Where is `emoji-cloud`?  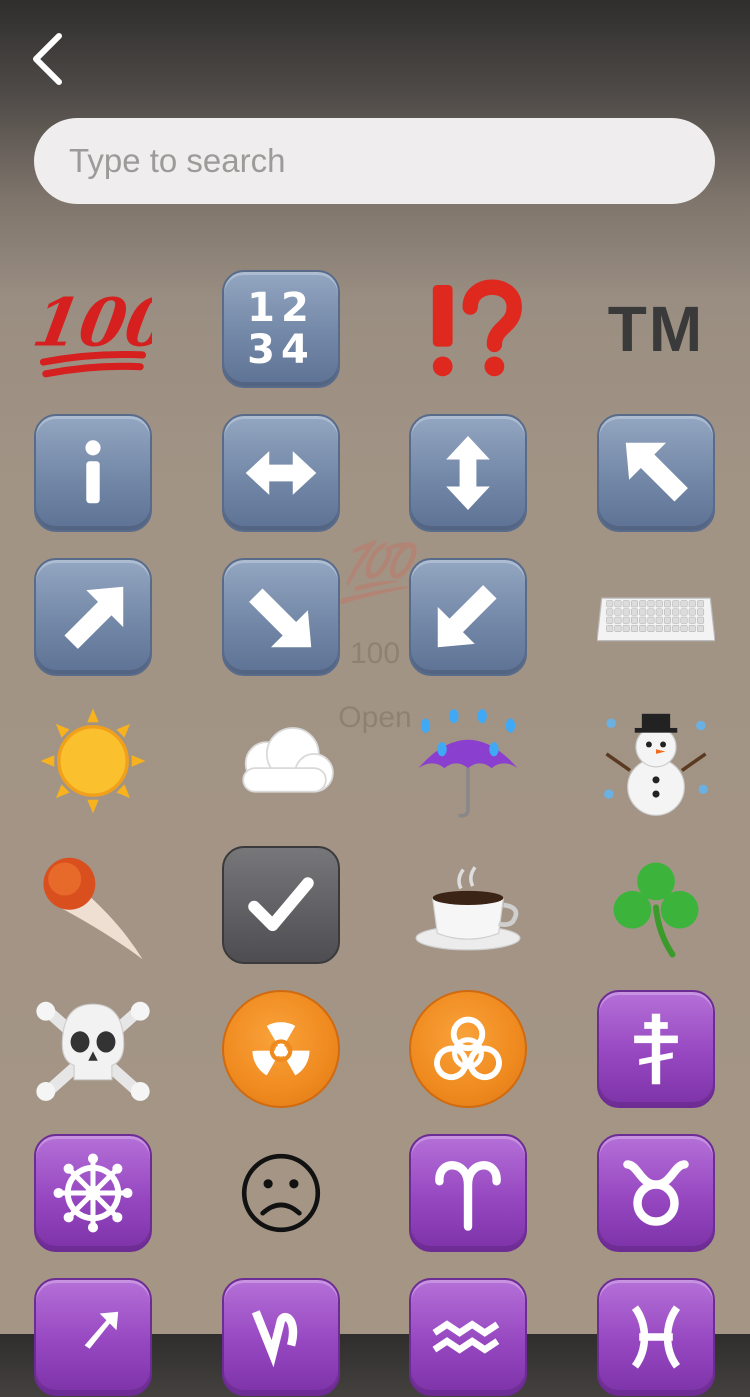 emoji-cloud is located at coordinates (281, 761).